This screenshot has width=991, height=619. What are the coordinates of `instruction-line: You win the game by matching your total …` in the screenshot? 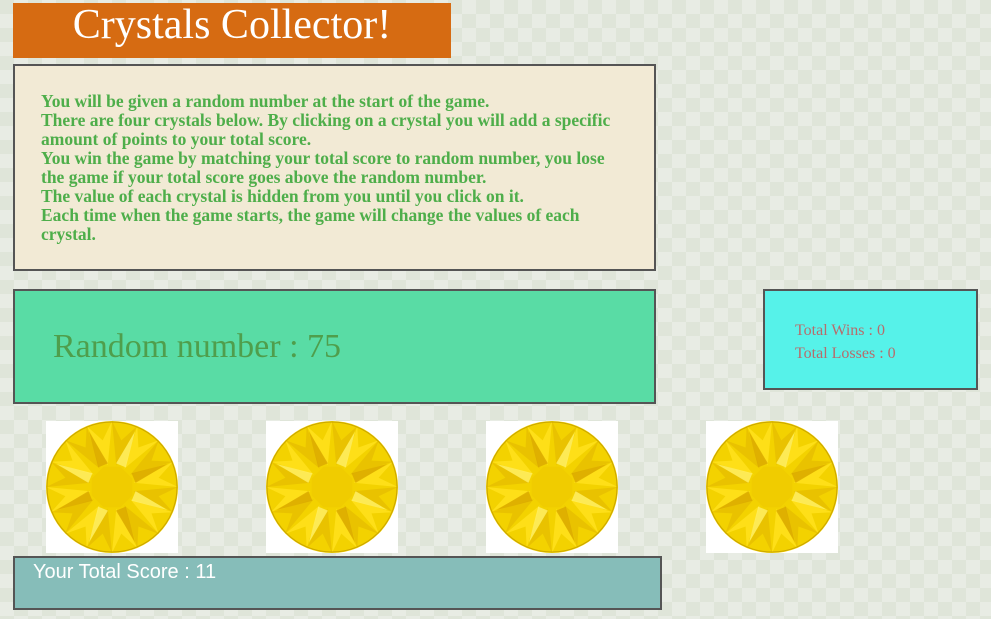 It's located at (323, 167).